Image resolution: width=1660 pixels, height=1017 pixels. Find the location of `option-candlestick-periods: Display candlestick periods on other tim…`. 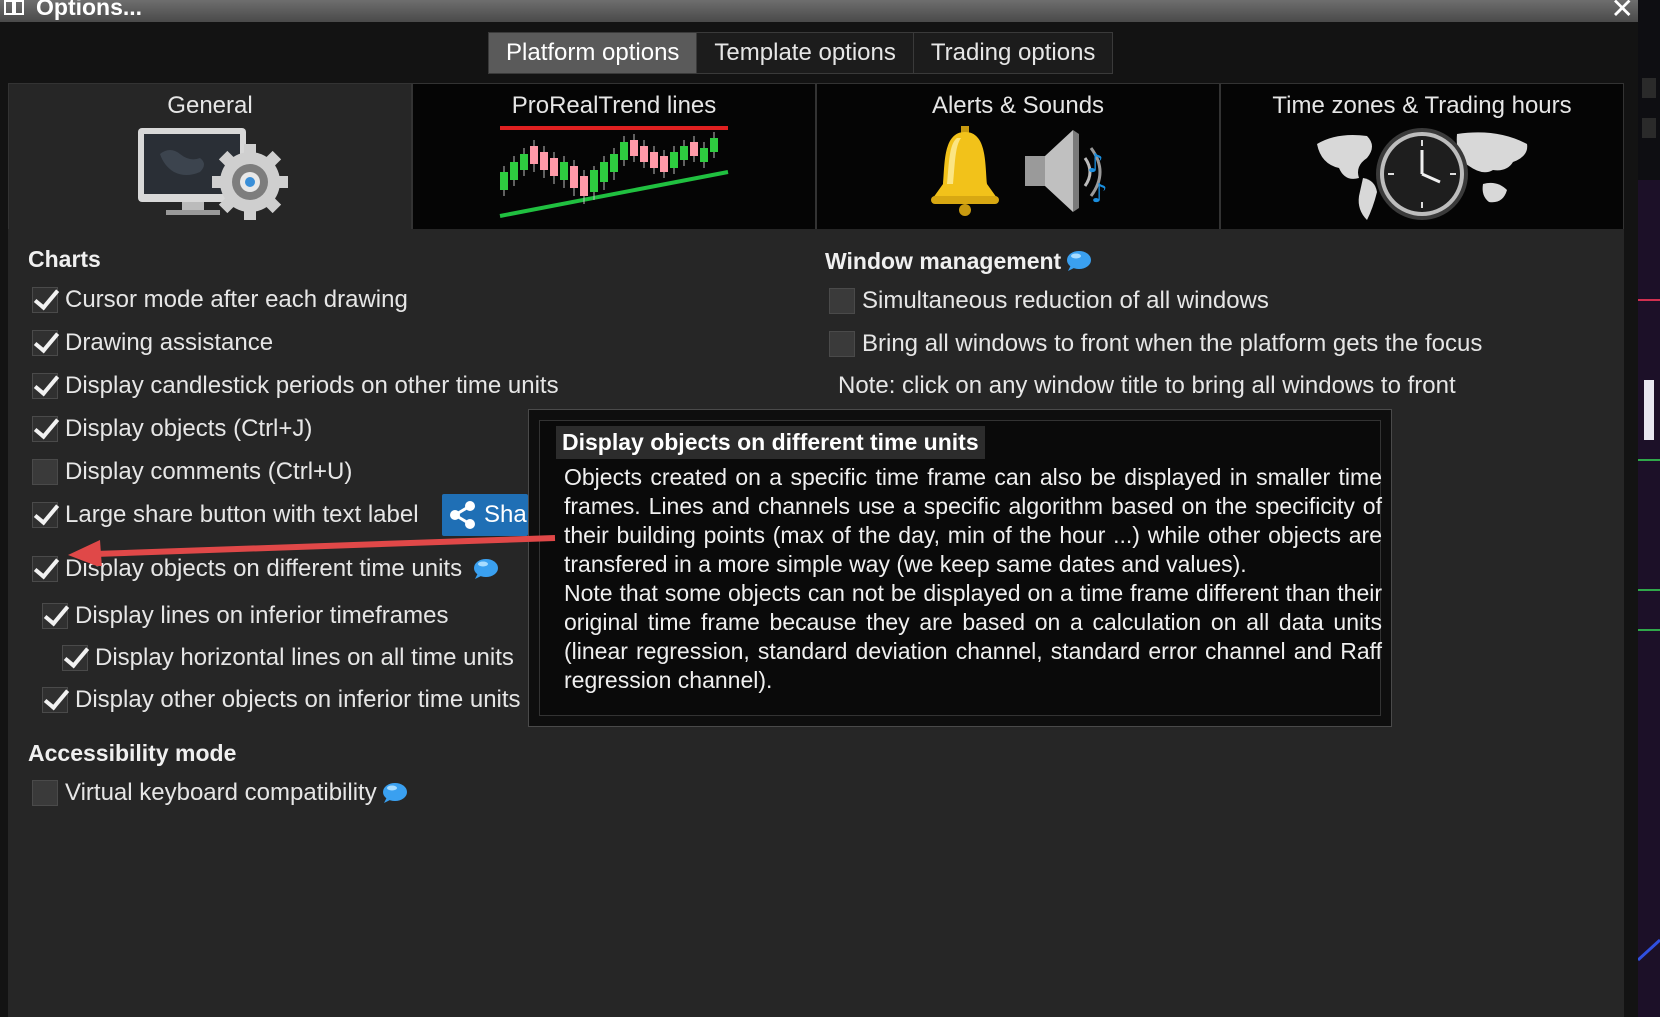

option-candlestick-periods: Display candlestick periods on other tim… is located at coordinates (295, 386).